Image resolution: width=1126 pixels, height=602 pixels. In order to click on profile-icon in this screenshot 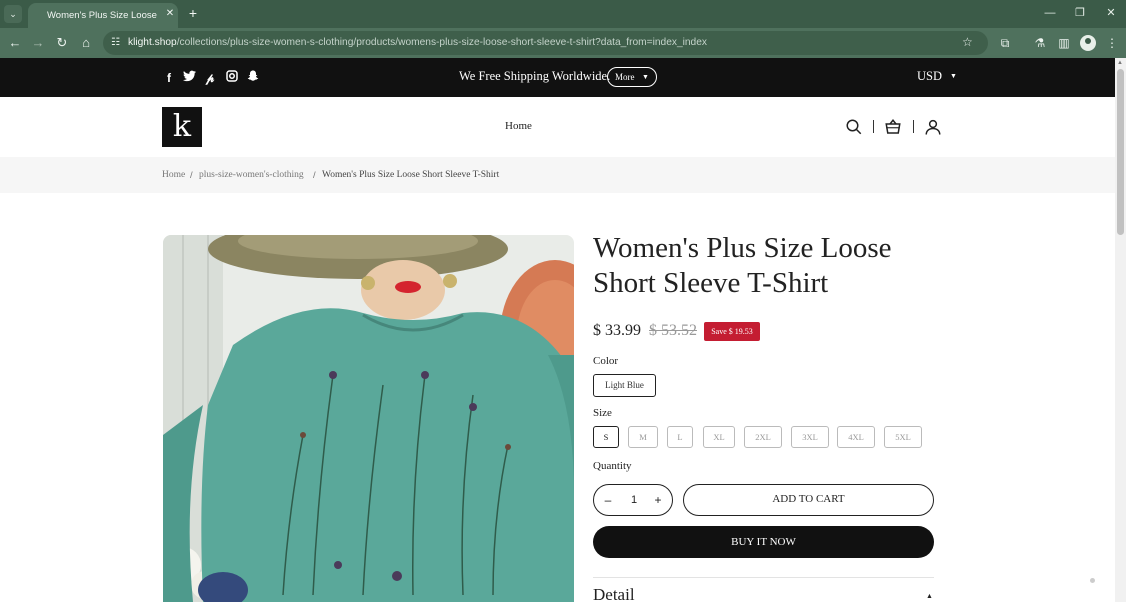, I will do `click(1088, 43)`.